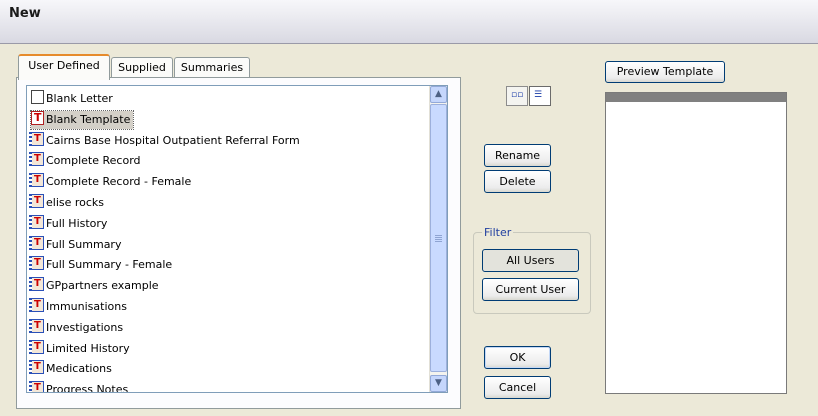 The image size is (818, 416). I want to click on preview-template-button: Preview Template, so click(665, 72).